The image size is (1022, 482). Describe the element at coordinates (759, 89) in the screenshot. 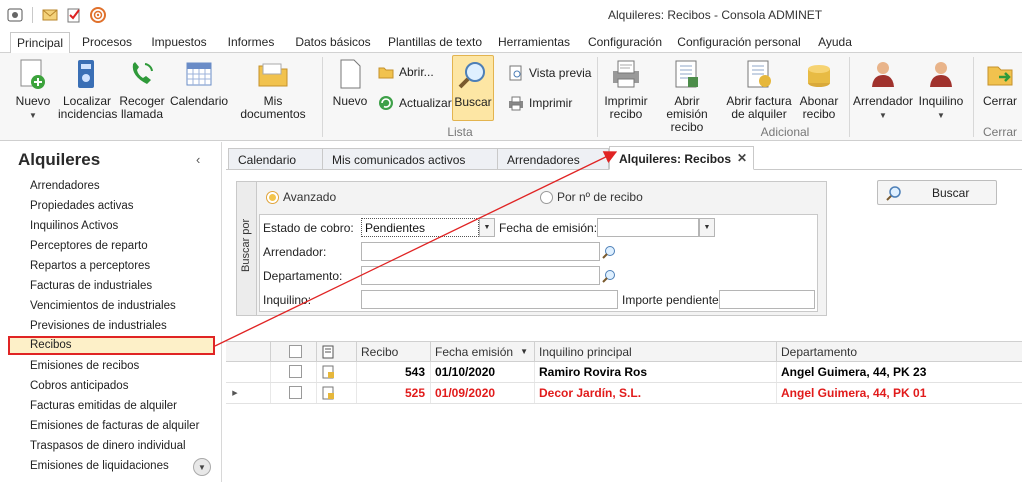

I see `abrir-factura-alquiler-button: Abrir factura de alquiler` at that location.